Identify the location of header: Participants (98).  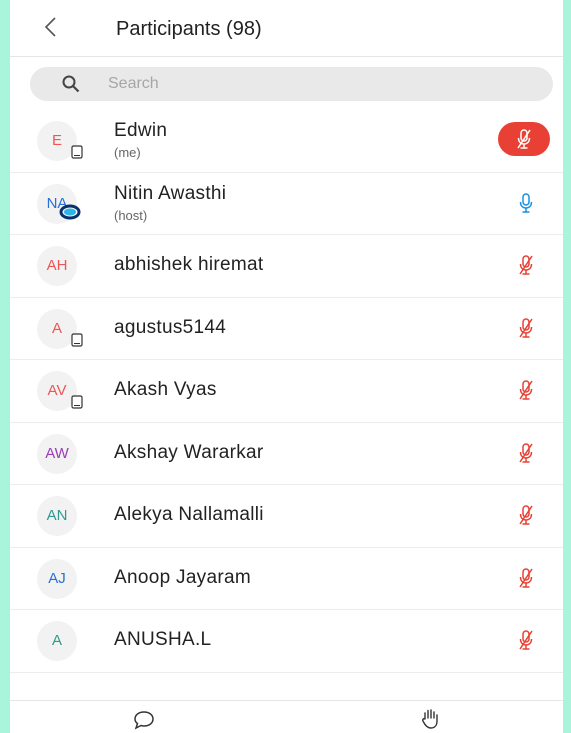
(286, 28).